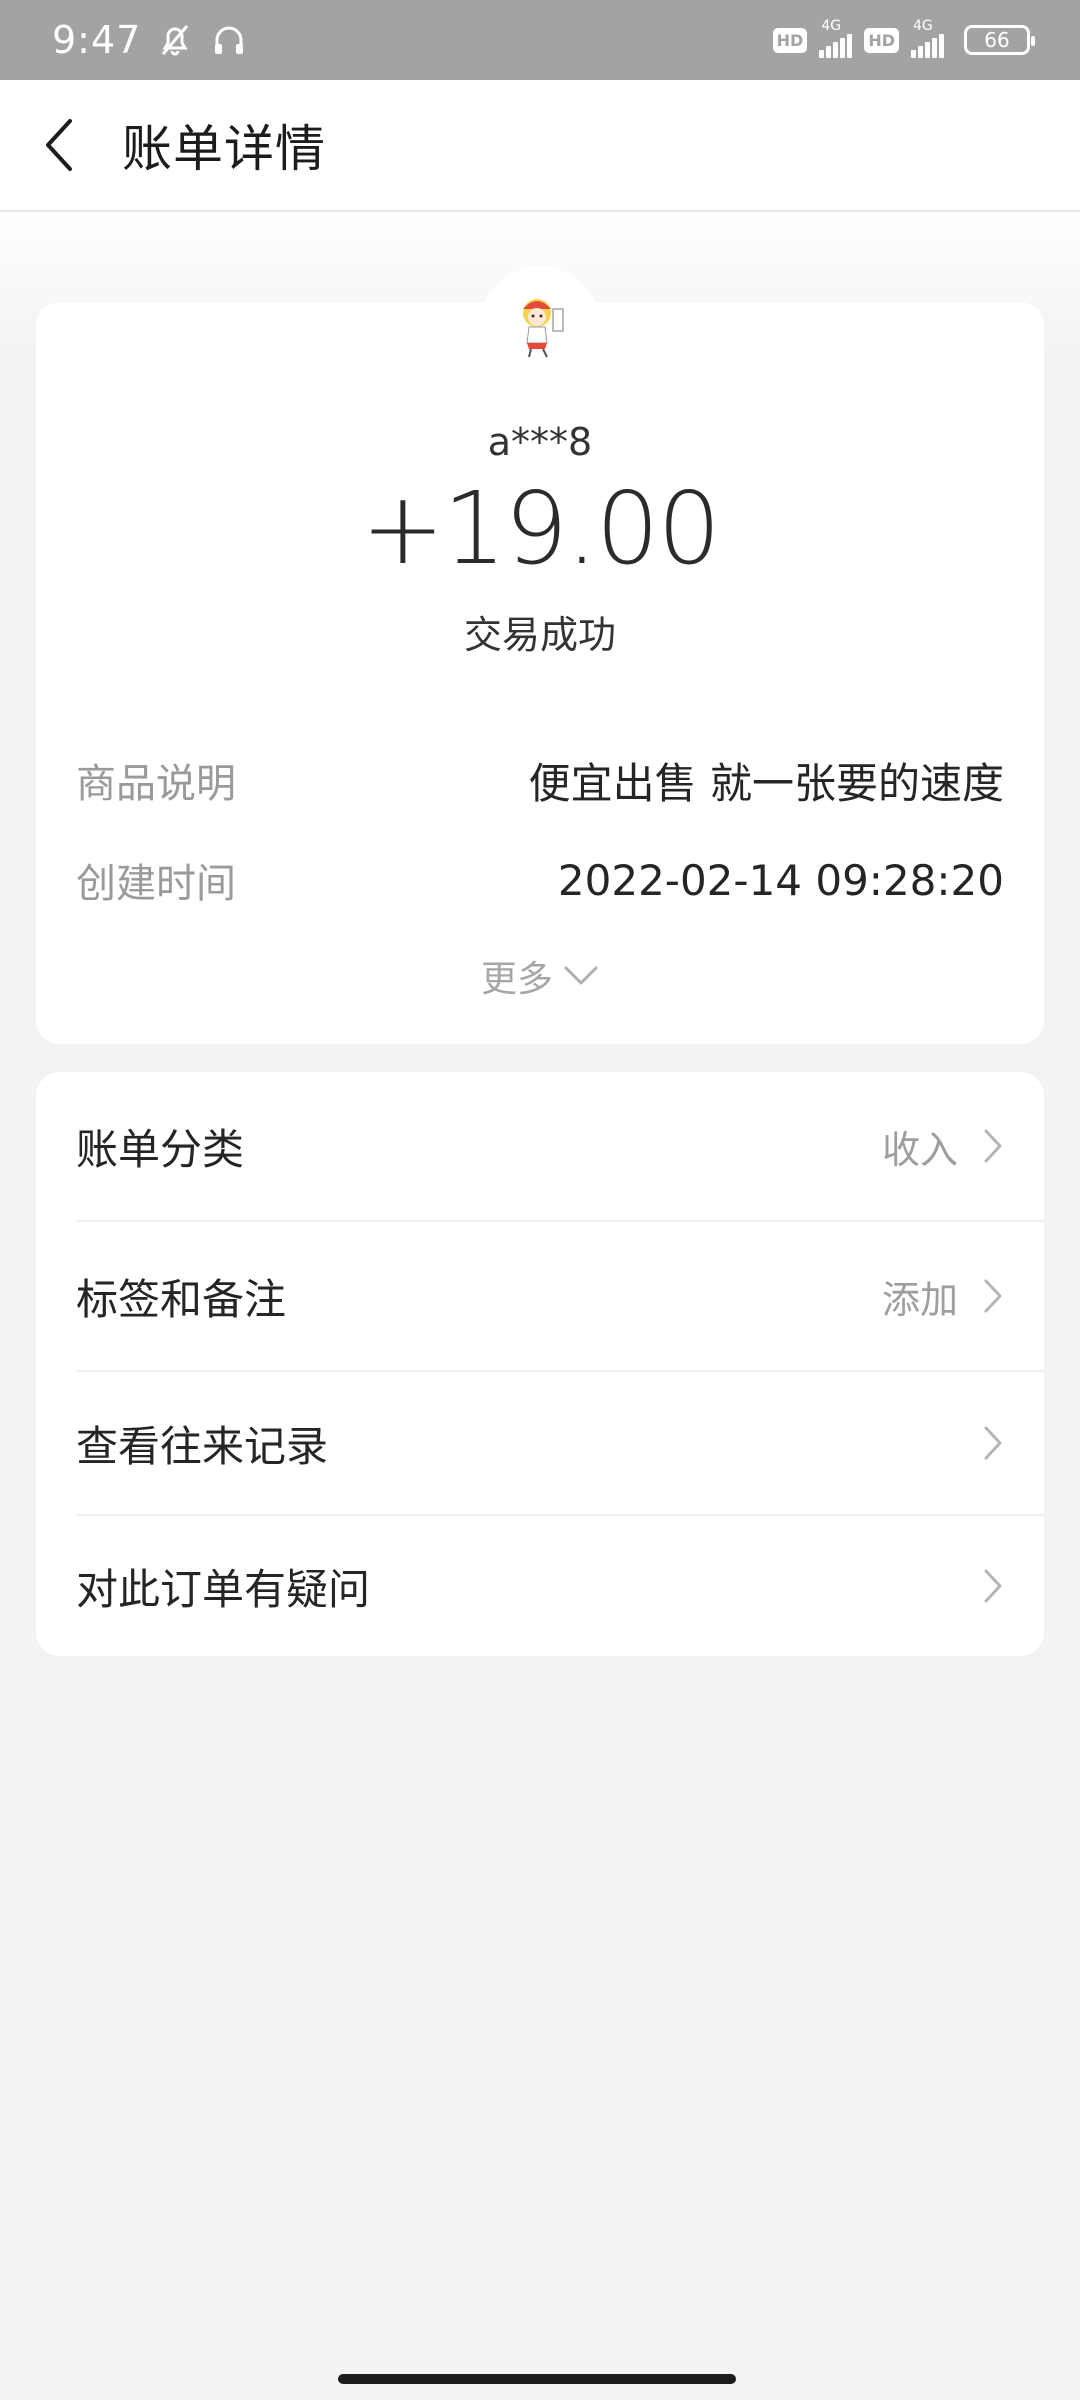 This screenshot has height=2400, width=1080. Describe the element at coordinates (160, 1149) in the screenshot. I see `row-label: 账单分类` at that location.